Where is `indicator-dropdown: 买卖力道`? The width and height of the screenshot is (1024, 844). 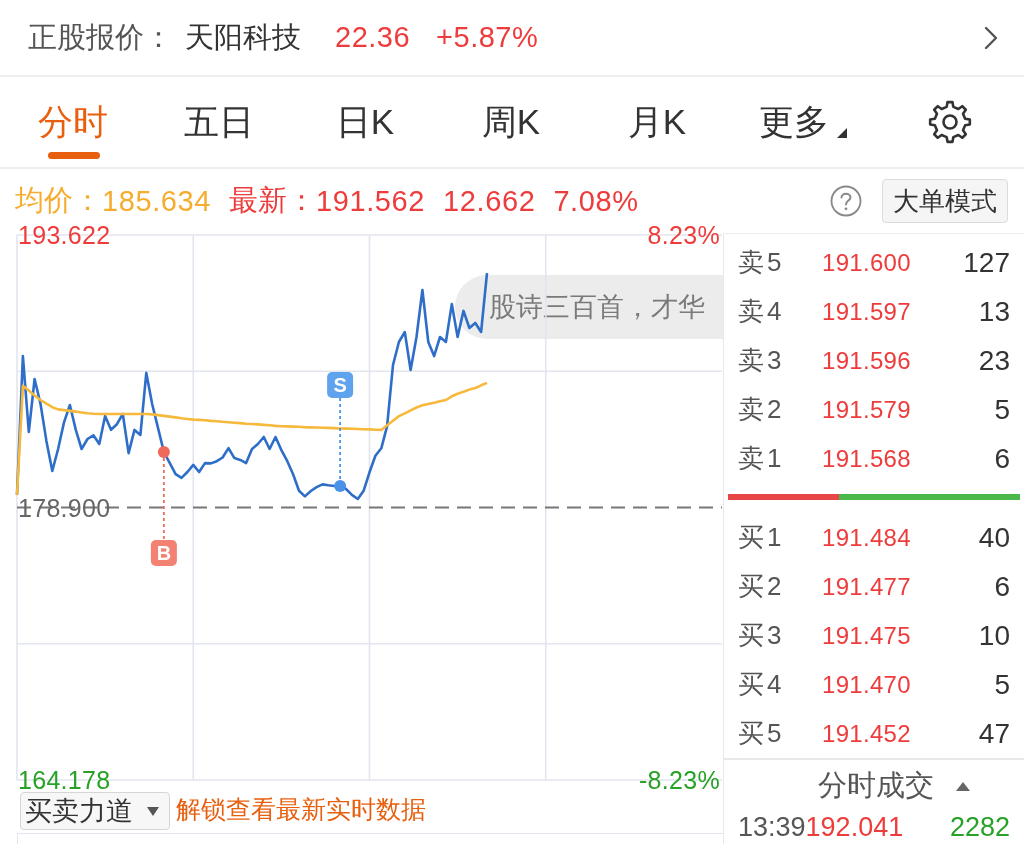 indicator-dropdown: 买卖力道 is located at coordinates (95, 811).